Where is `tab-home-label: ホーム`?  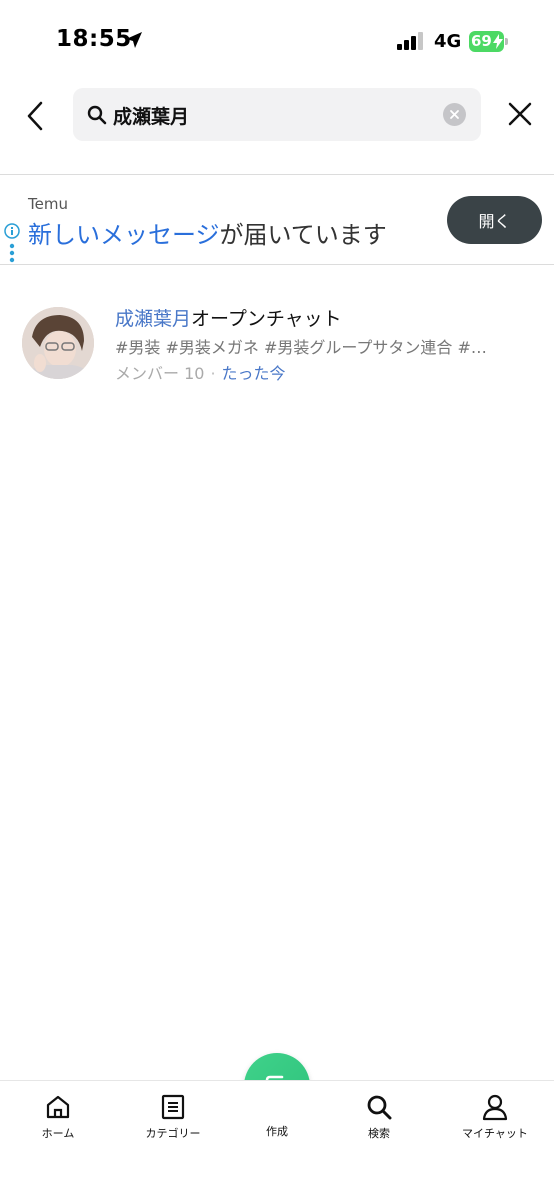
tab-home-label: ホーム is located at coordinates (58, 1133).